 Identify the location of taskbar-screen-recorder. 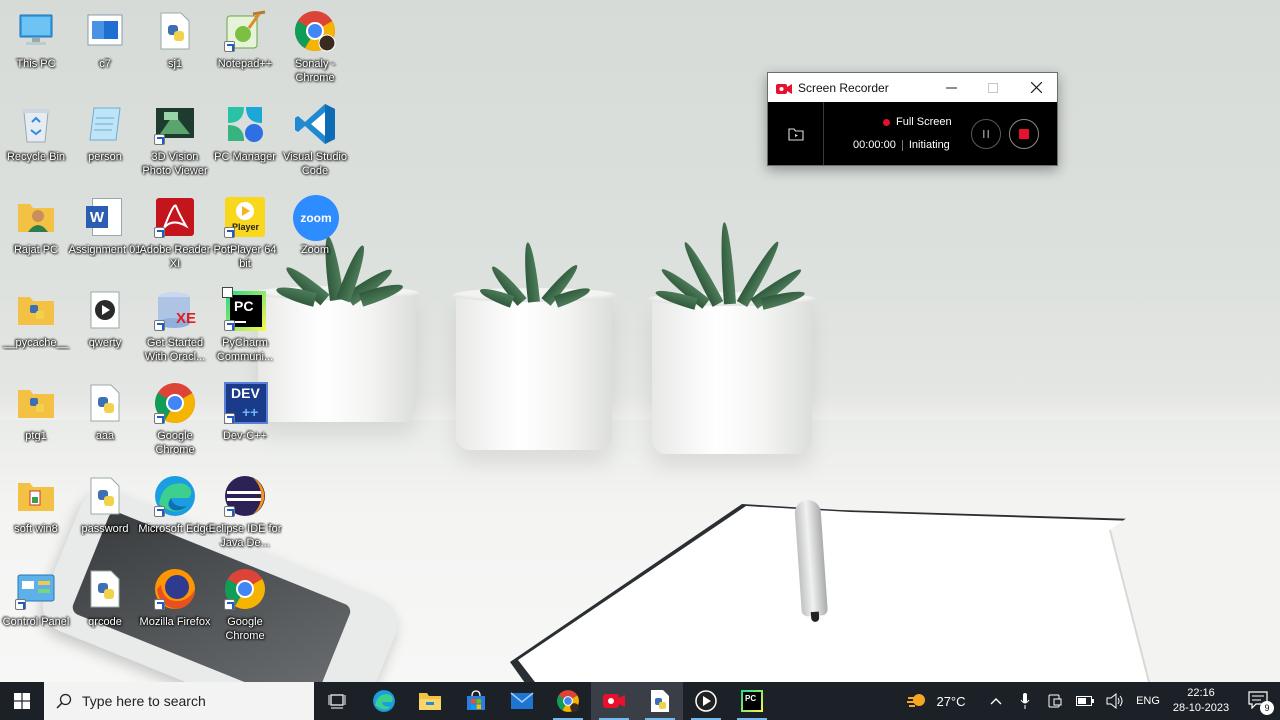
(614, 701).